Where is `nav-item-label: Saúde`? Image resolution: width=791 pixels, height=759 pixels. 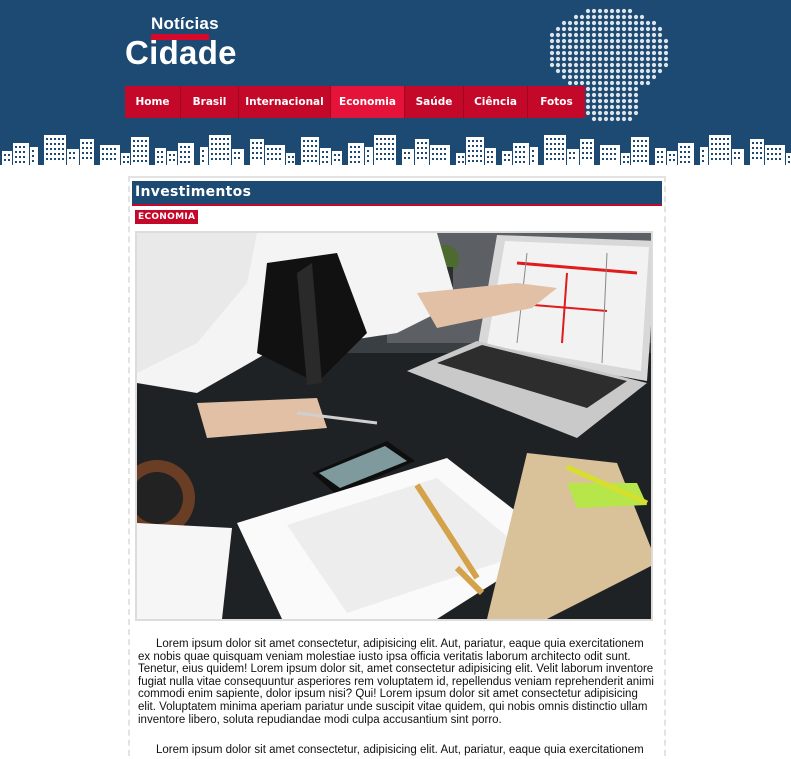 nav-item-label: Saúde is located at coordinates (434, 102).